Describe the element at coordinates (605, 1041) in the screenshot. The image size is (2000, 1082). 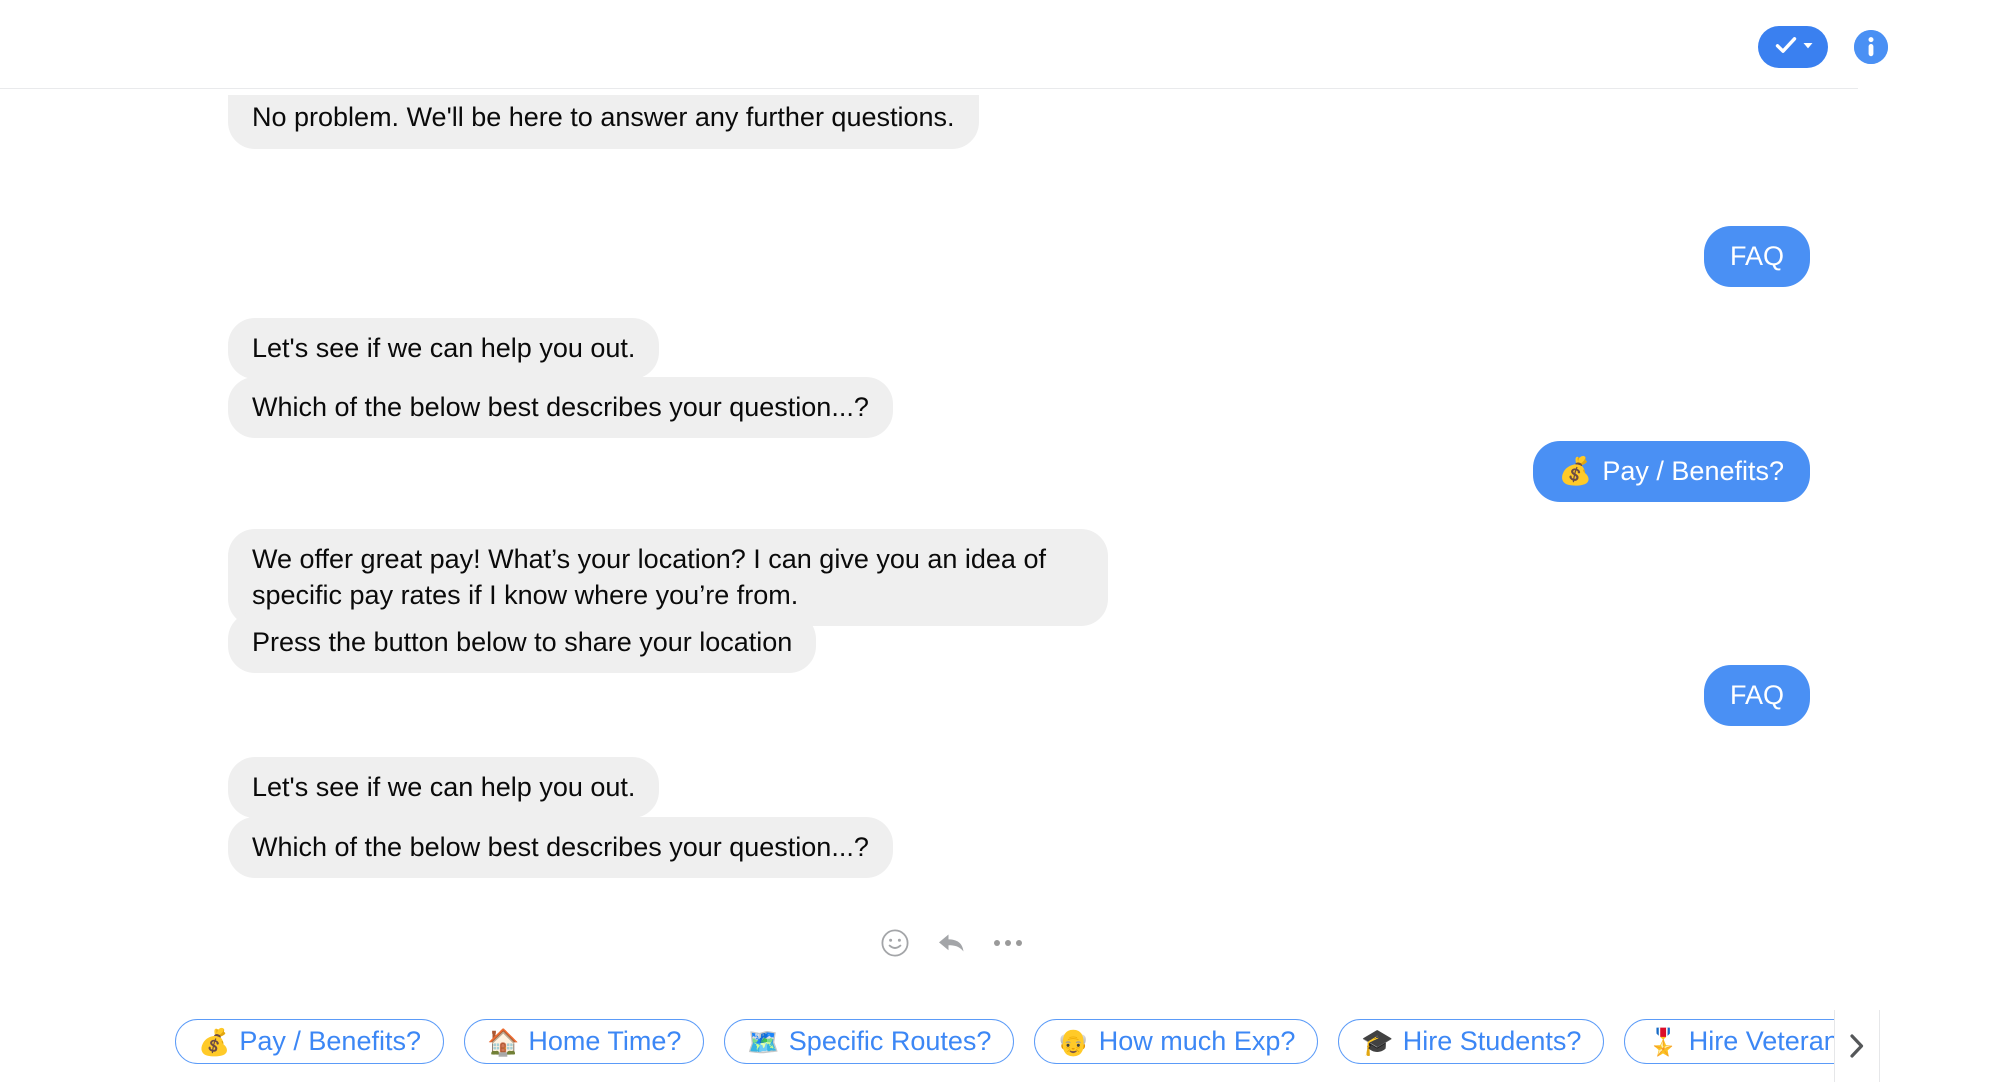
I see `quick-reply-label: Home Time?` at that location.